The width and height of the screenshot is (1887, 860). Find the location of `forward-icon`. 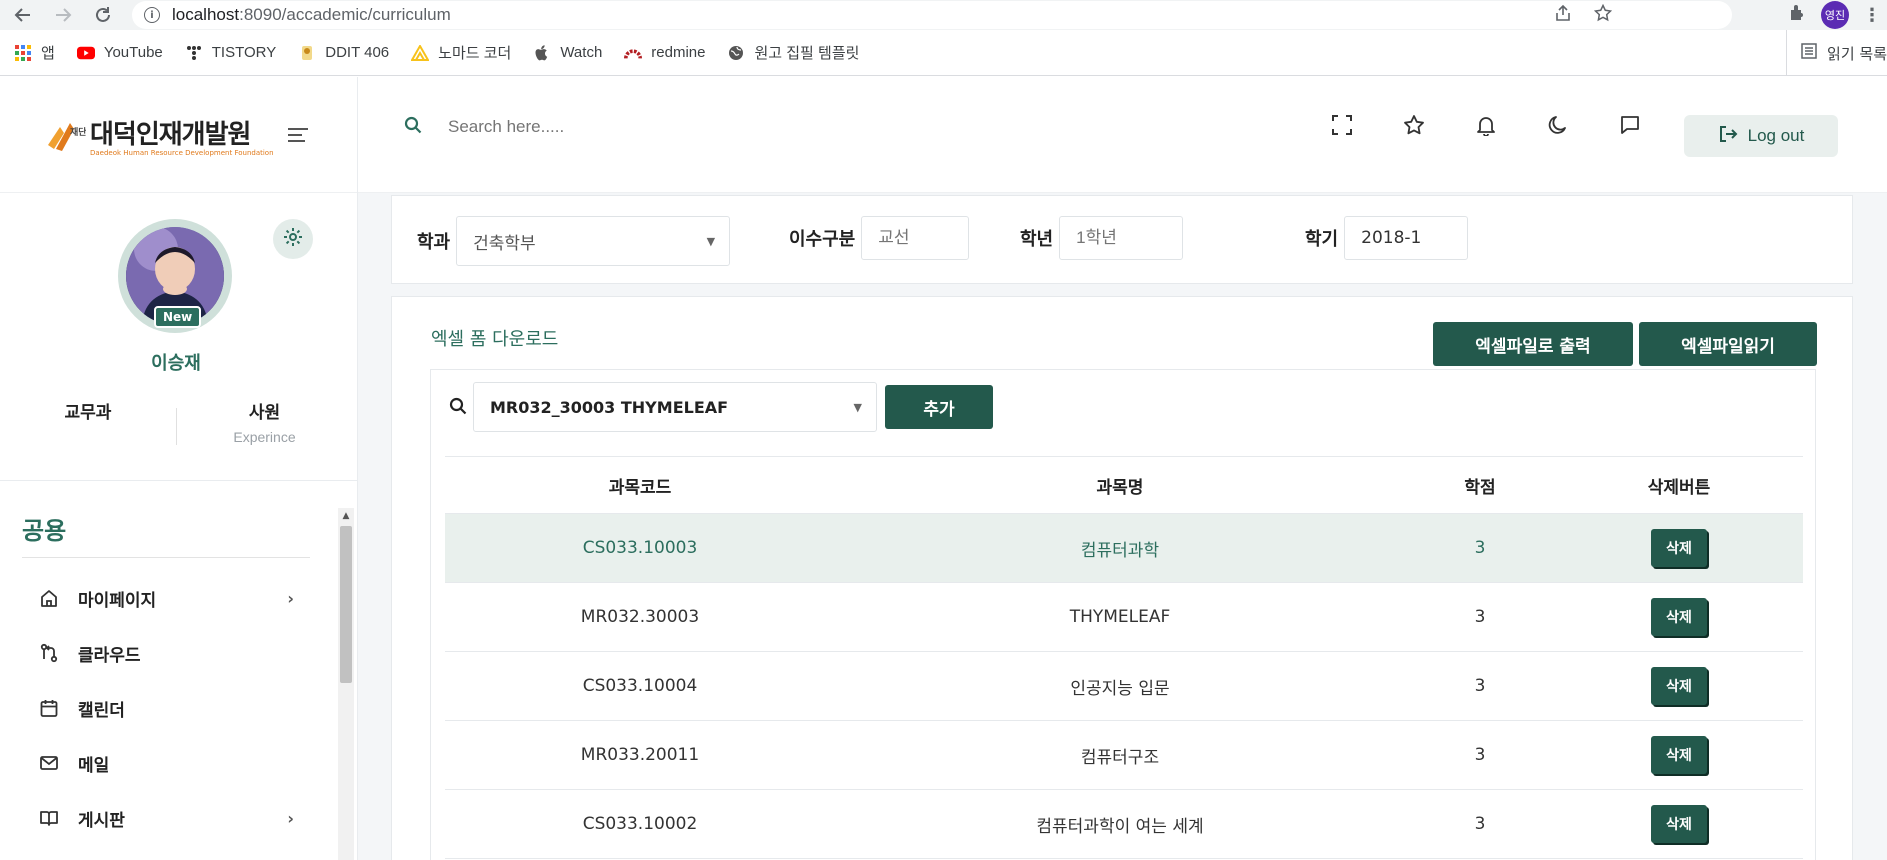

forward-icon is located at coordinates (63, 15).